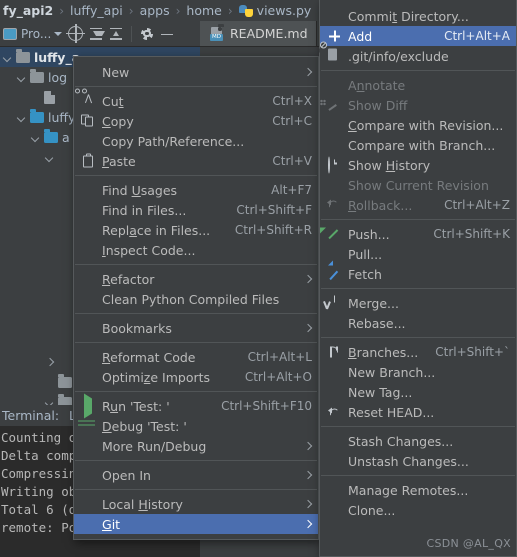  I want to click on context-menu-item-reformat-code: Reformat Code Ctrl+Alt+L, so click(196, 357).